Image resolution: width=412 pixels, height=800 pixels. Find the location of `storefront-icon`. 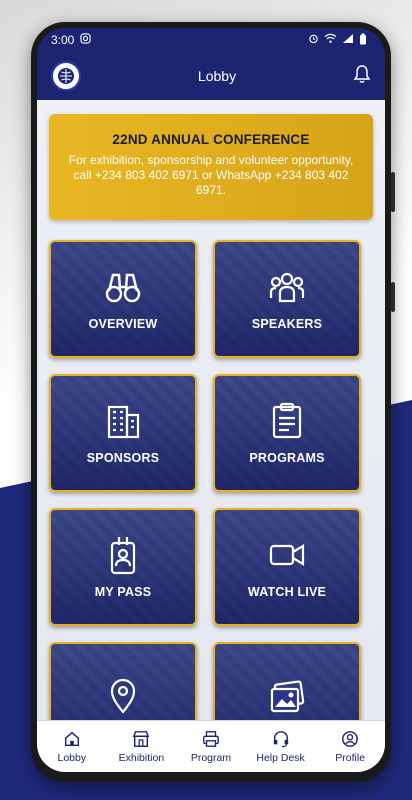

storefront-icon is located at coordinates (141, 738).